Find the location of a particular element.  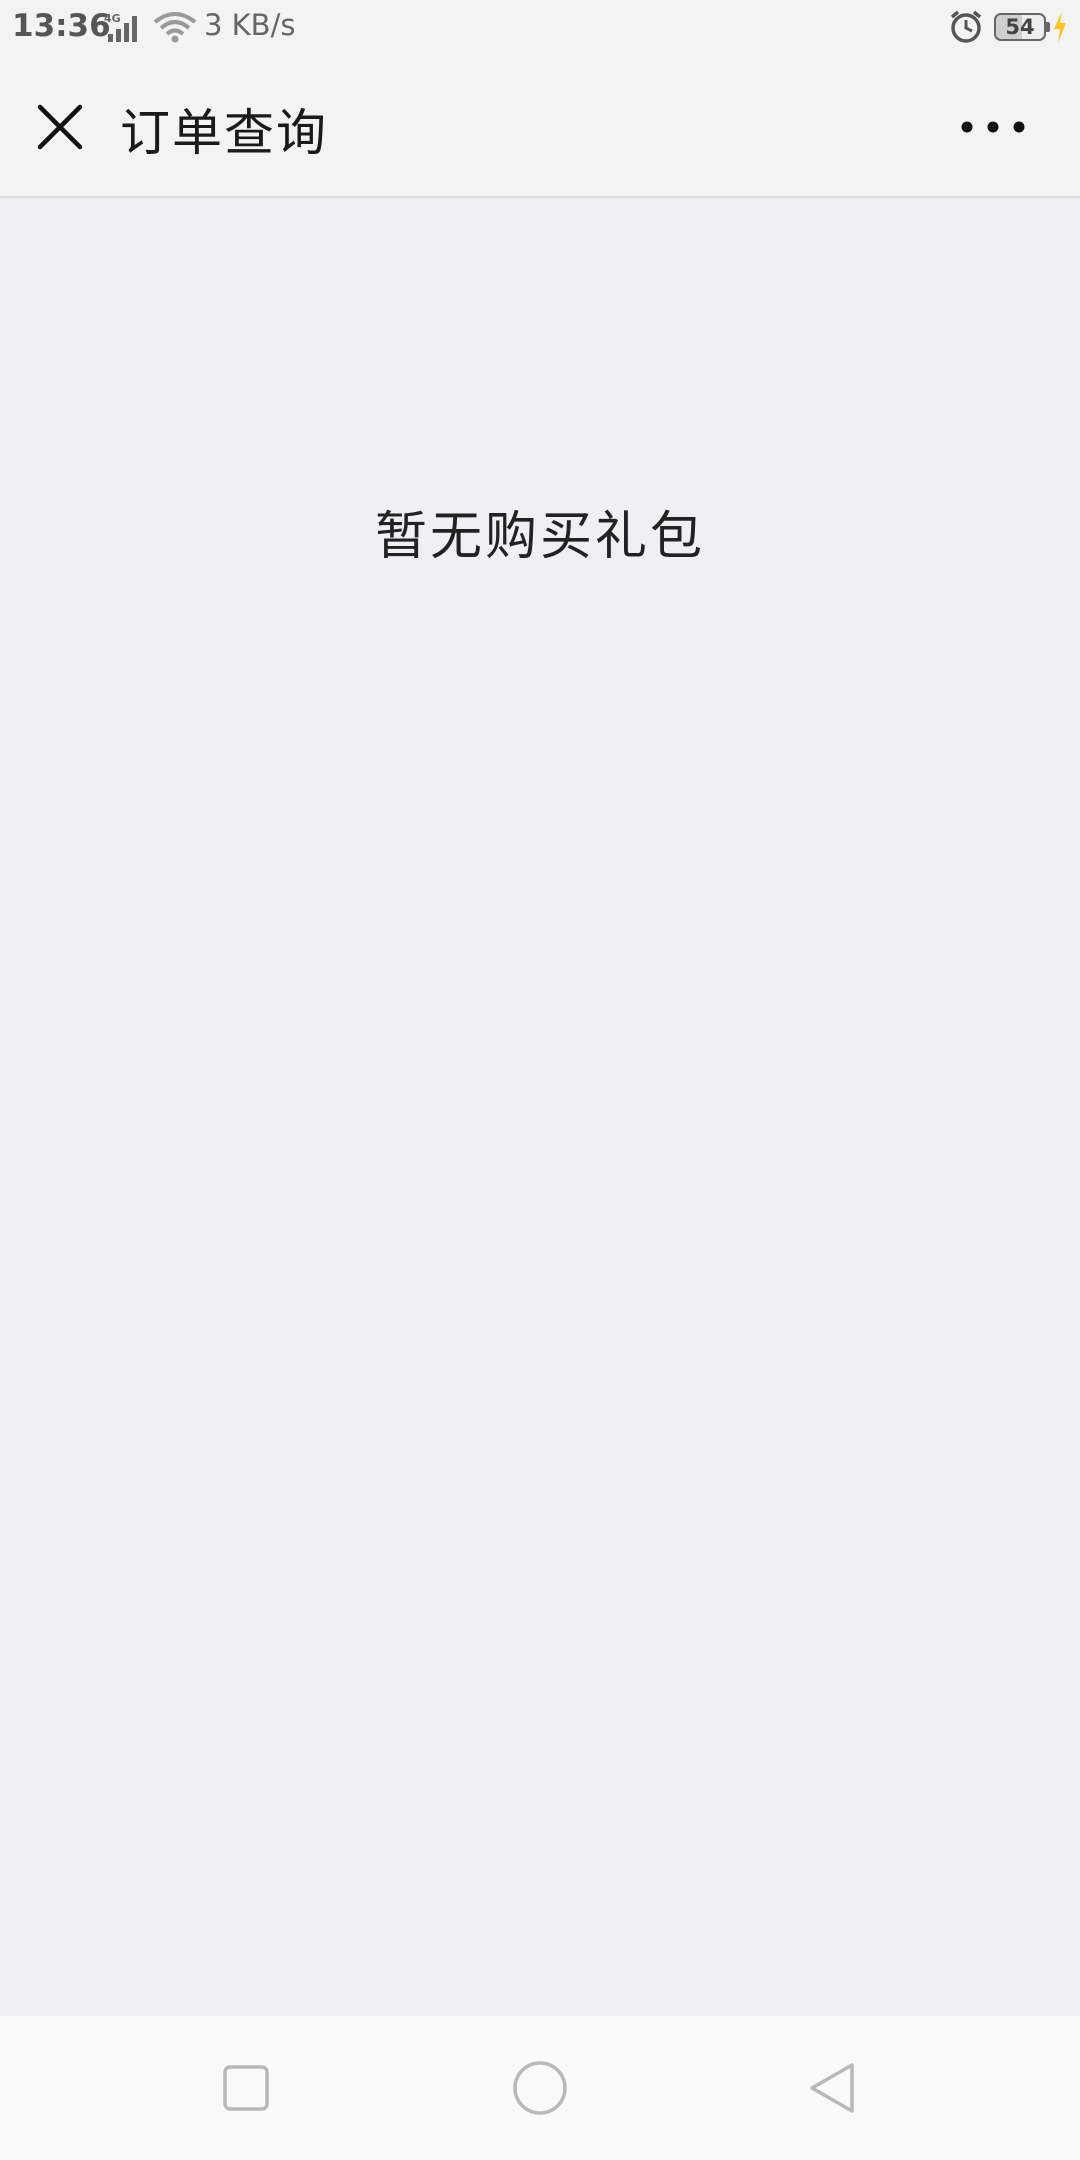

system-nav-bar is located at coordinates (540, 2088).